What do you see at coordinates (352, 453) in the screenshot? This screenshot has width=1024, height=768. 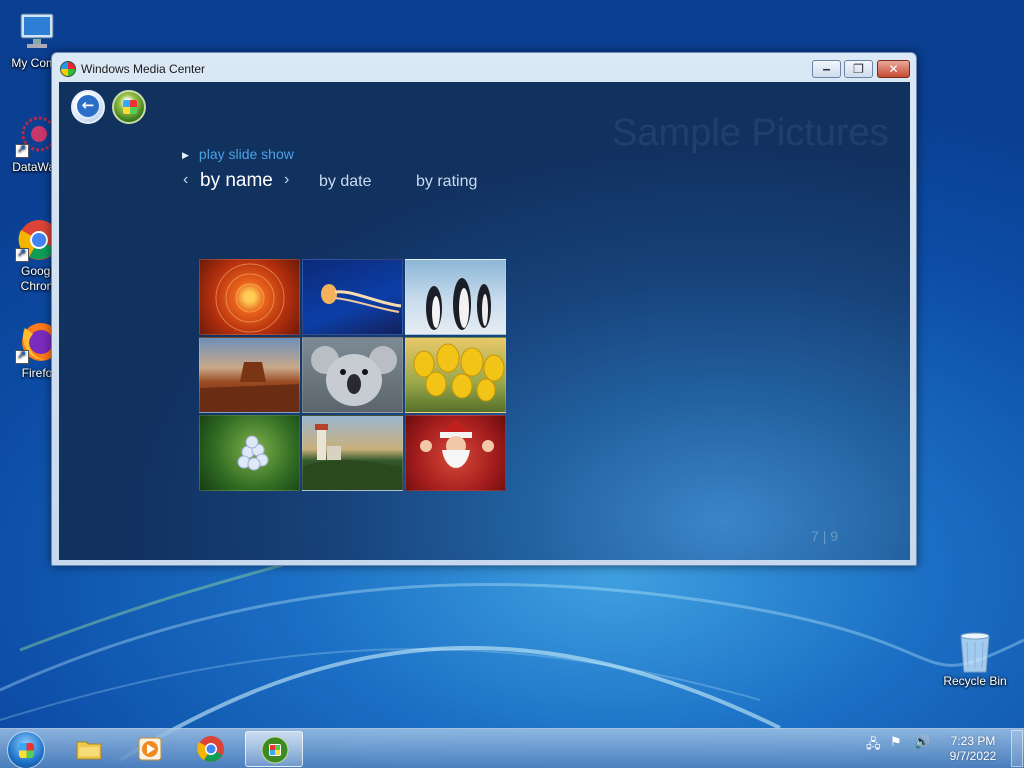 I see `picture-thumbnail-lighthouse` at bounding box center [352, 453].